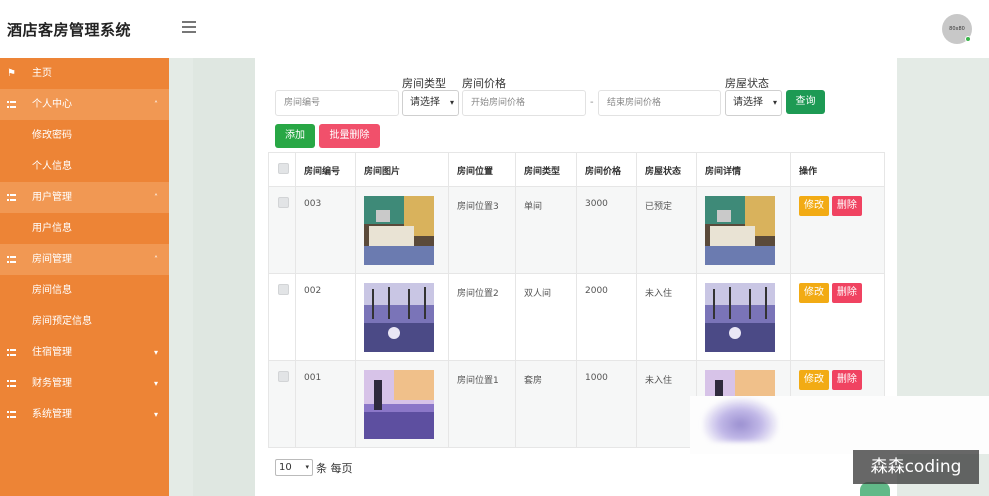 This screenshot has width=989, height=496. What do you see at coordinates (482, 230) in the screenshot?
I see `location-cell: 房间位置3` at bounding box center [482, 230].